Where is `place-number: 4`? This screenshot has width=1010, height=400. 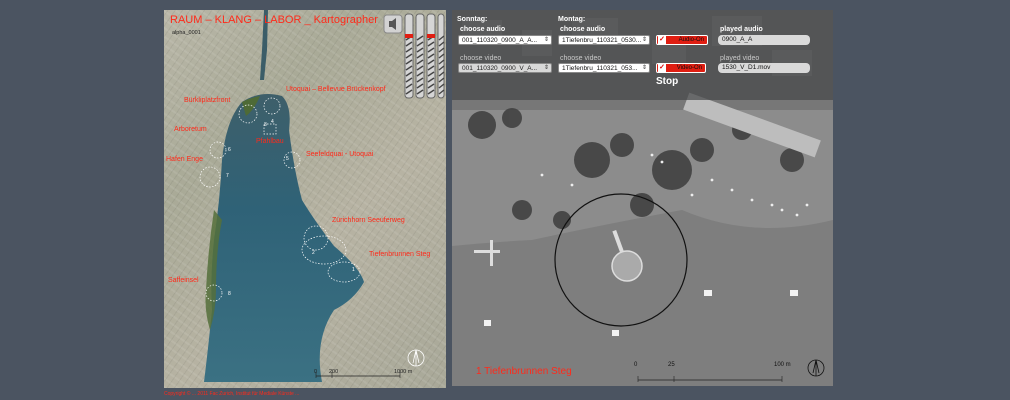 place-number: 4 is located at coordinates (272, 122).